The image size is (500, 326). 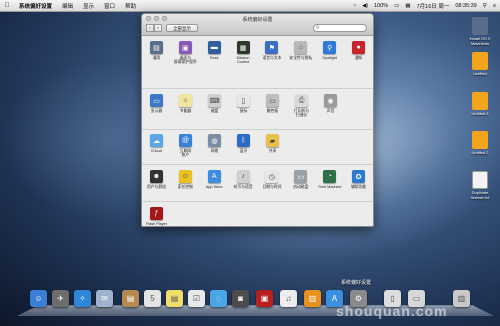 I want to click on menu-help: 帮助, so click(x=130, y=6).